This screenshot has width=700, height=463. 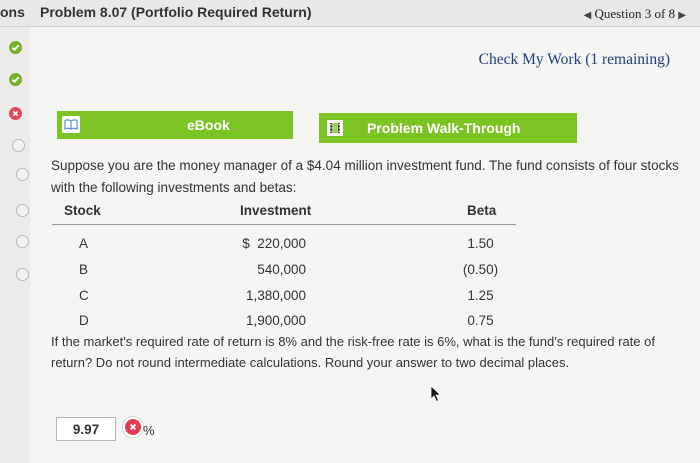 I want to click on next-question-icon: ▶, so click(x=682, y=15).